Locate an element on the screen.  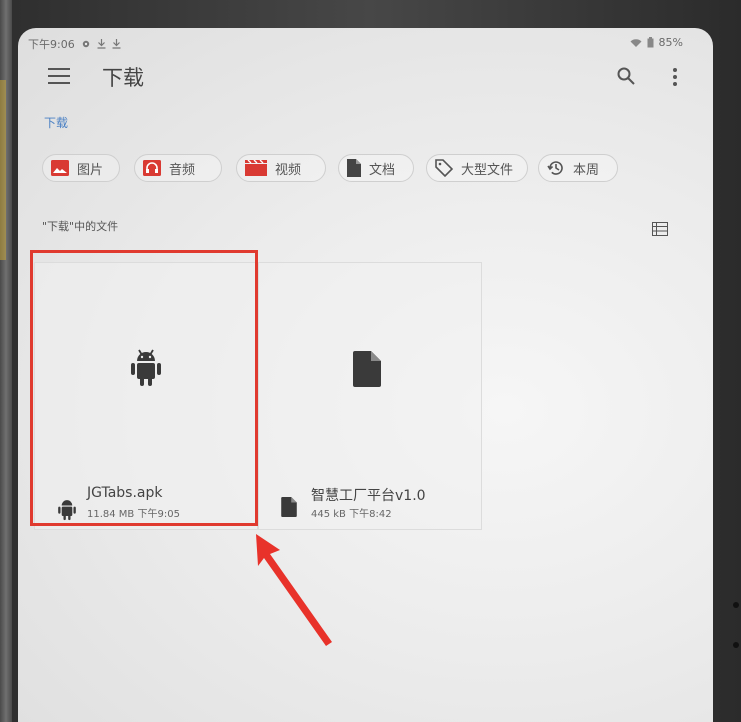
chip-large-files: 大型文件 is located at coordinates (477, 168).